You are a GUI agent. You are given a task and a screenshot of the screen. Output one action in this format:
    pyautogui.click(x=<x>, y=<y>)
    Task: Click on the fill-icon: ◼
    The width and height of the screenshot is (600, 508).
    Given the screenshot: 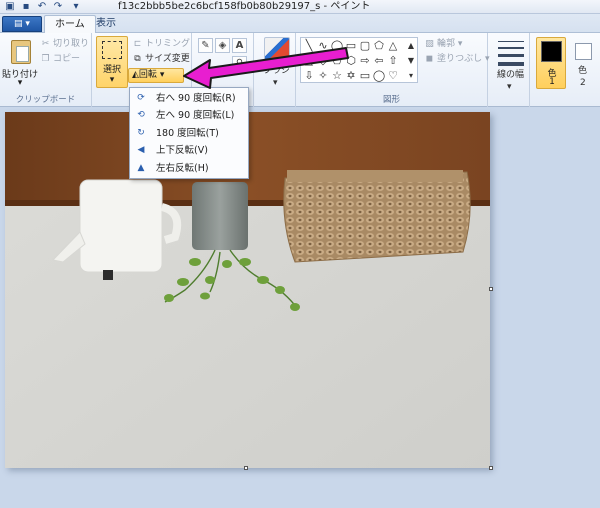 What is the action you would take?
    pyautogui.click(x=429, y=59)
    